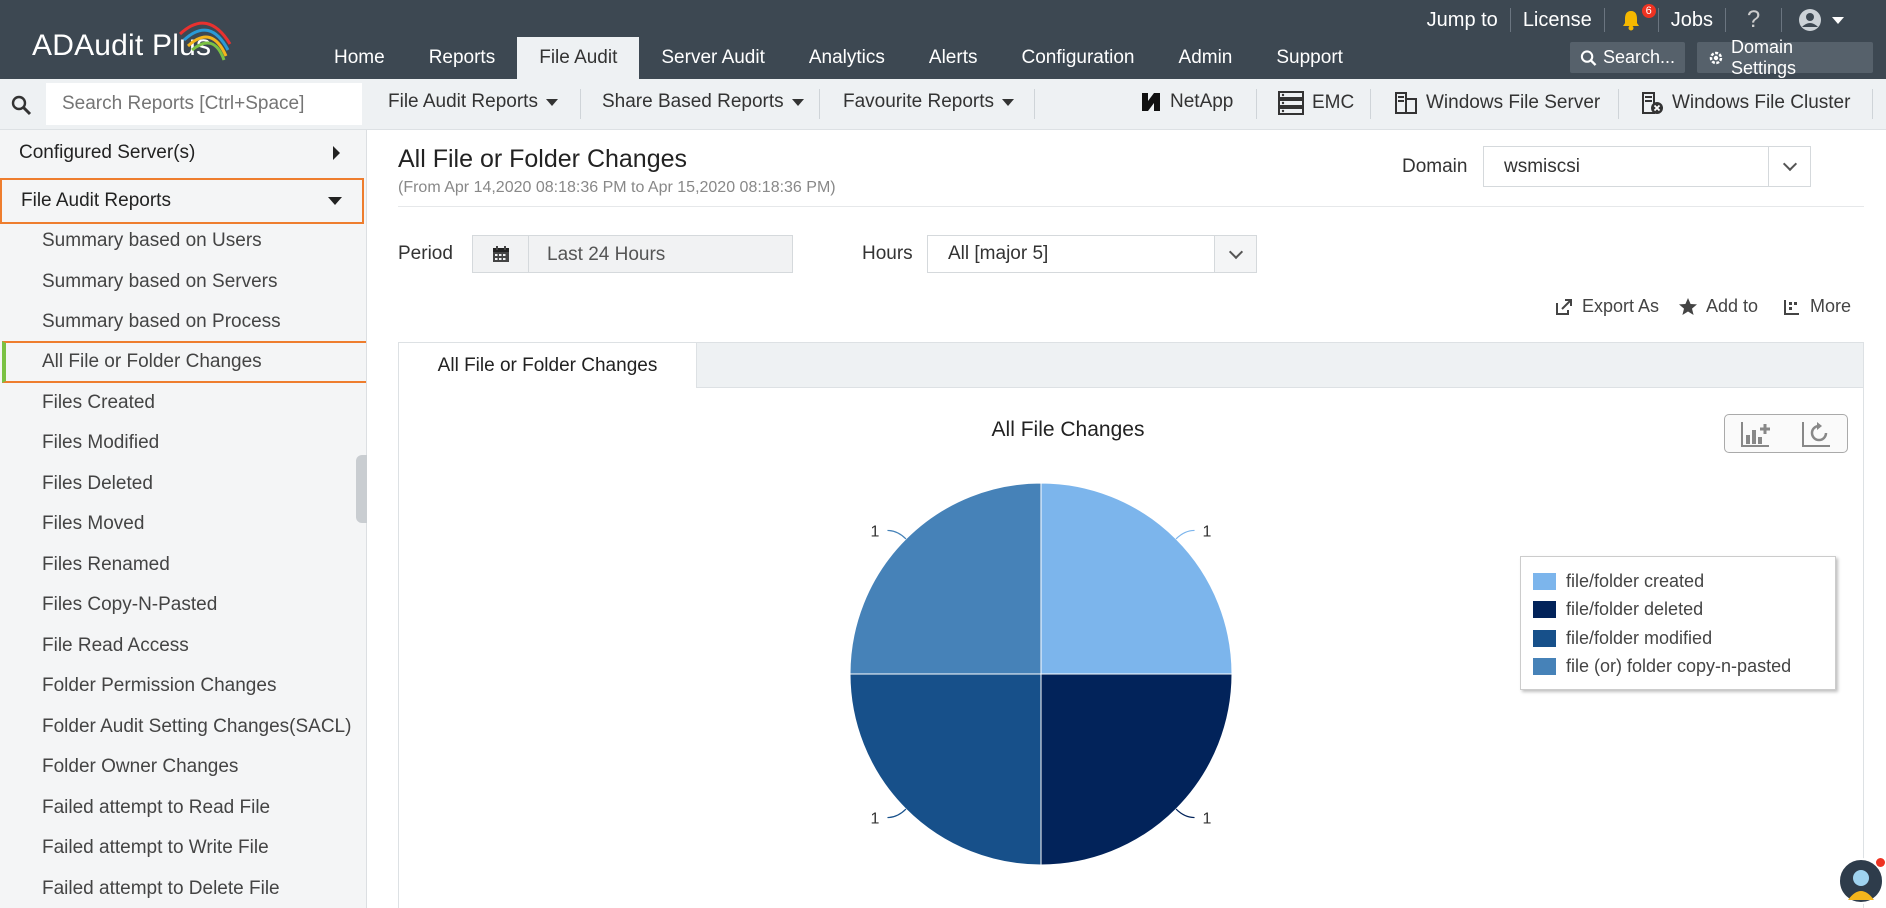 This screenshot has width=1886, height=908. I want to click on chat-notification-dot, so click(1880, 862).